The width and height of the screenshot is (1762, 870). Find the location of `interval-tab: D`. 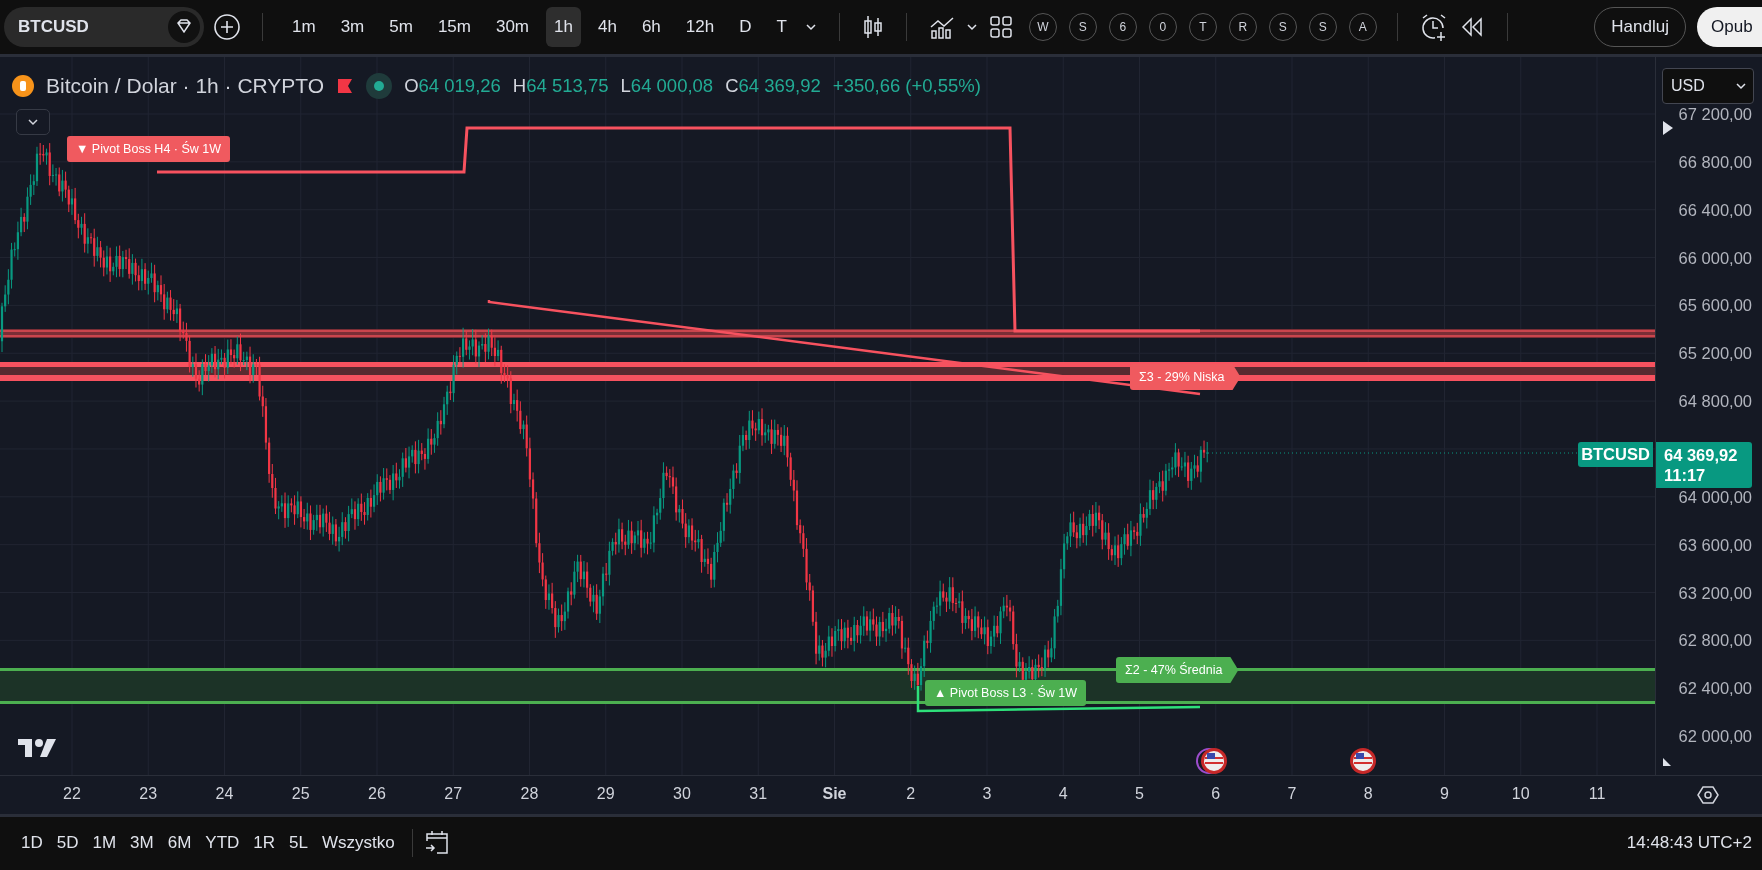

interval-tab: D is located at coordinates (745, 27).